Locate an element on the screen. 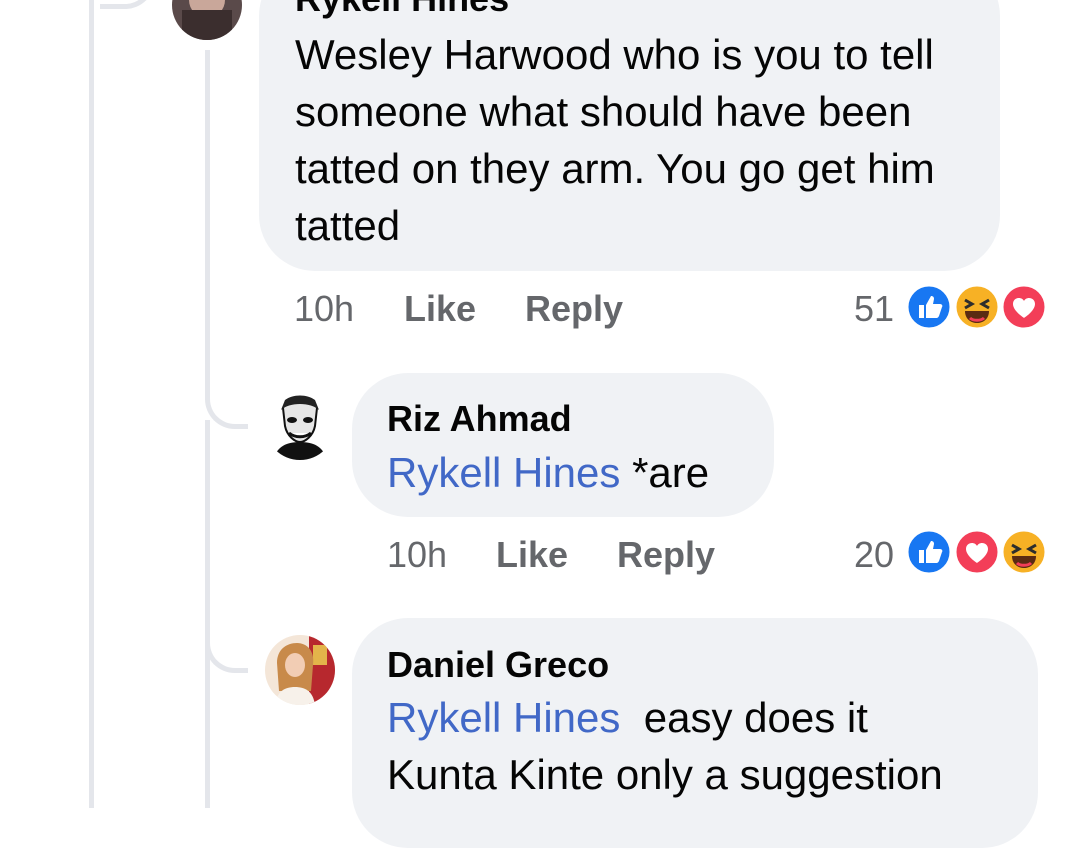  comment-author-rykell: Rykell Hines is located at coordinates (402, 10).